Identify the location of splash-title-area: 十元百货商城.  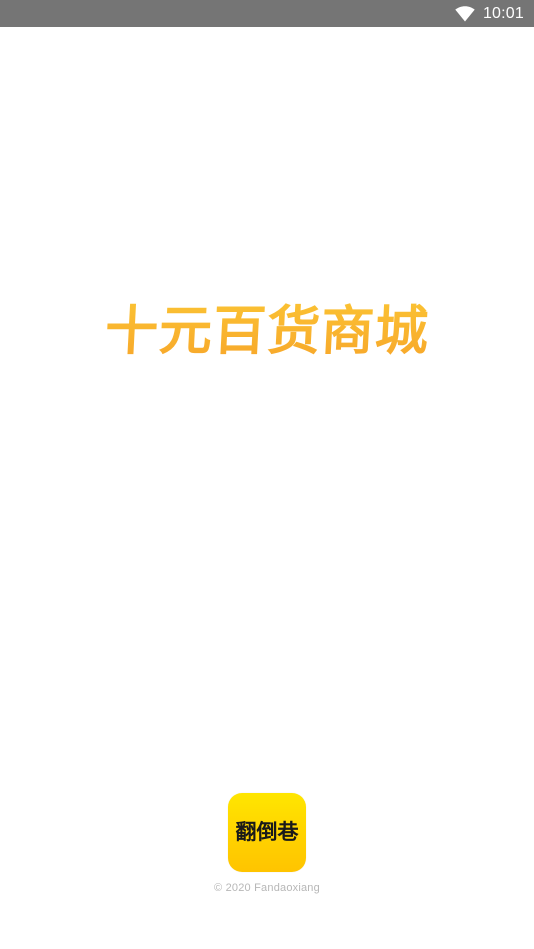
(267, 332).